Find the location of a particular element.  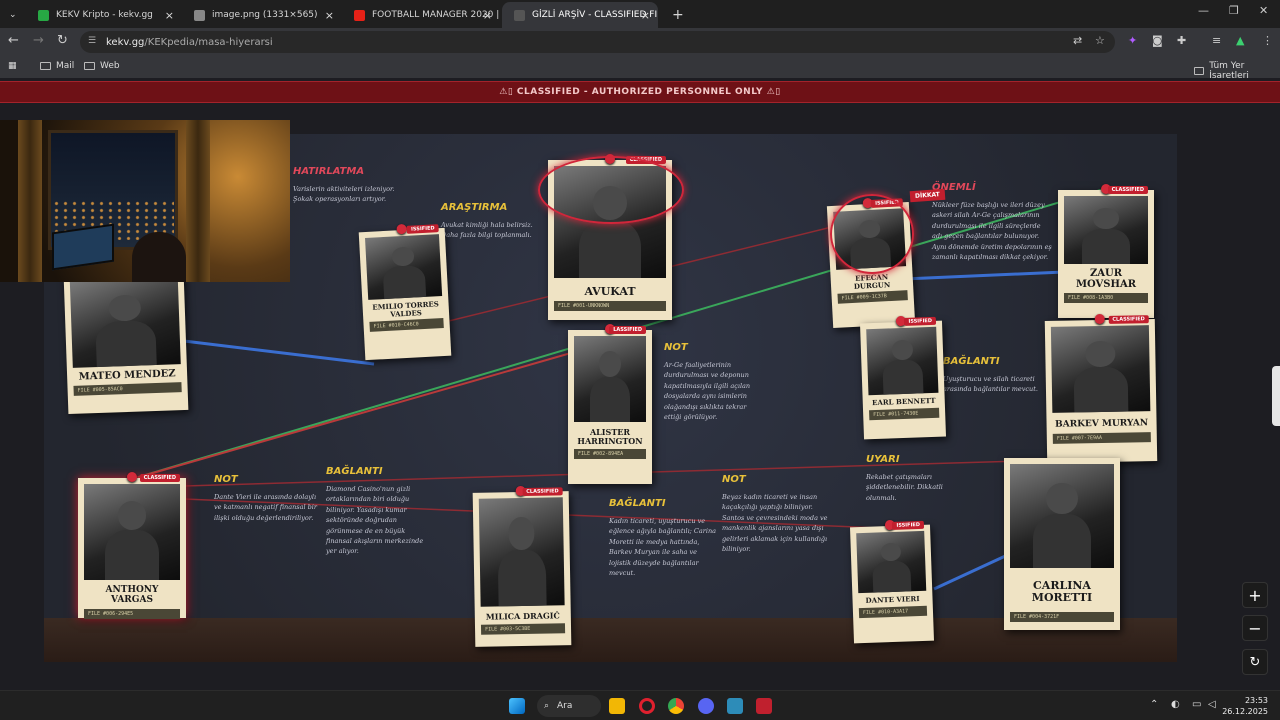

media-icon: ≡ is located at coordinates (1216, 40).